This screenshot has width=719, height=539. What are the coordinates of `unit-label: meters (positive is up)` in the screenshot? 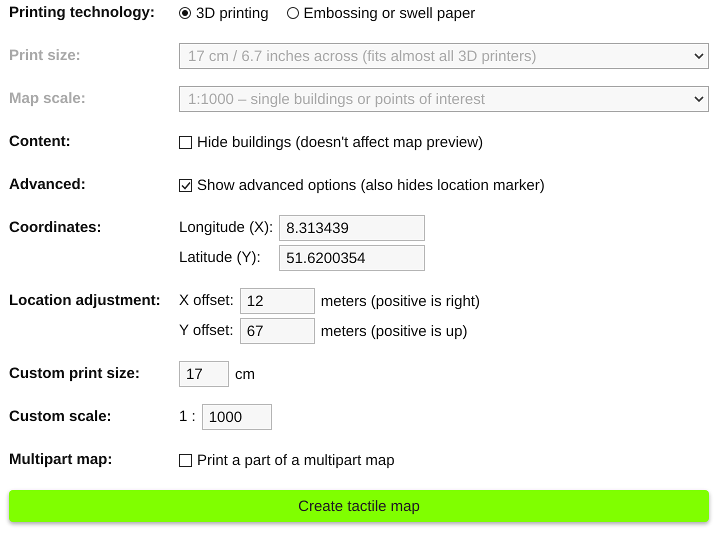 It's located at (394, 331).